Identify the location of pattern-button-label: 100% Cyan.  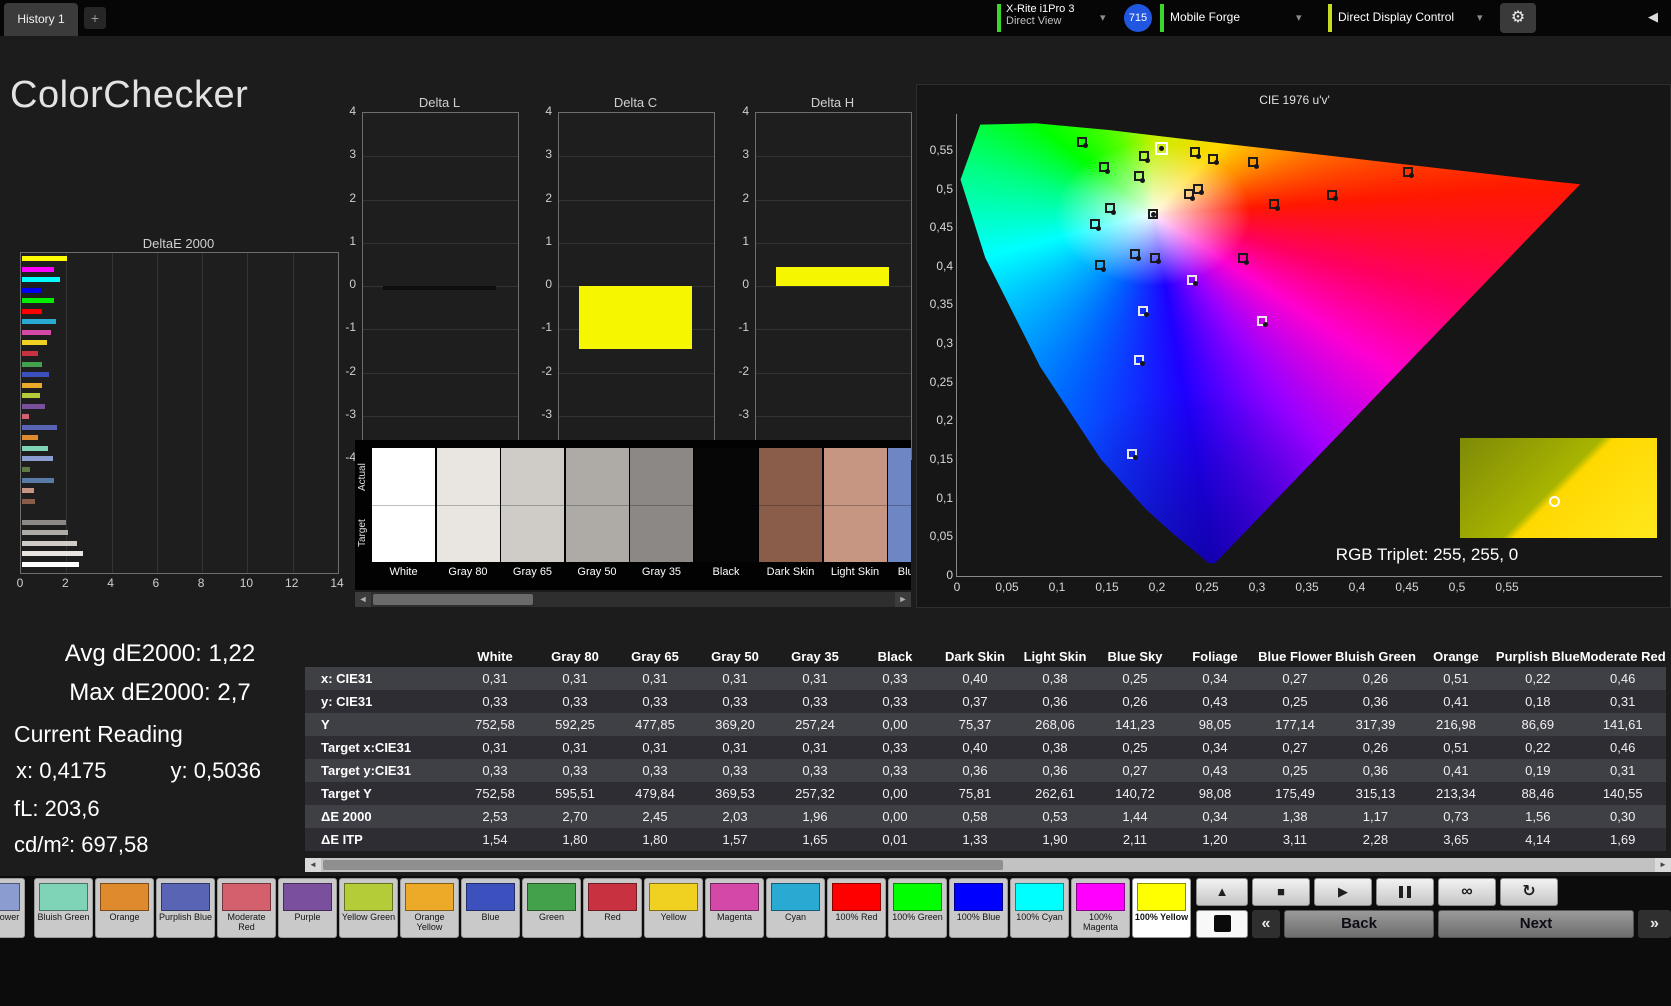
(1039, 917).